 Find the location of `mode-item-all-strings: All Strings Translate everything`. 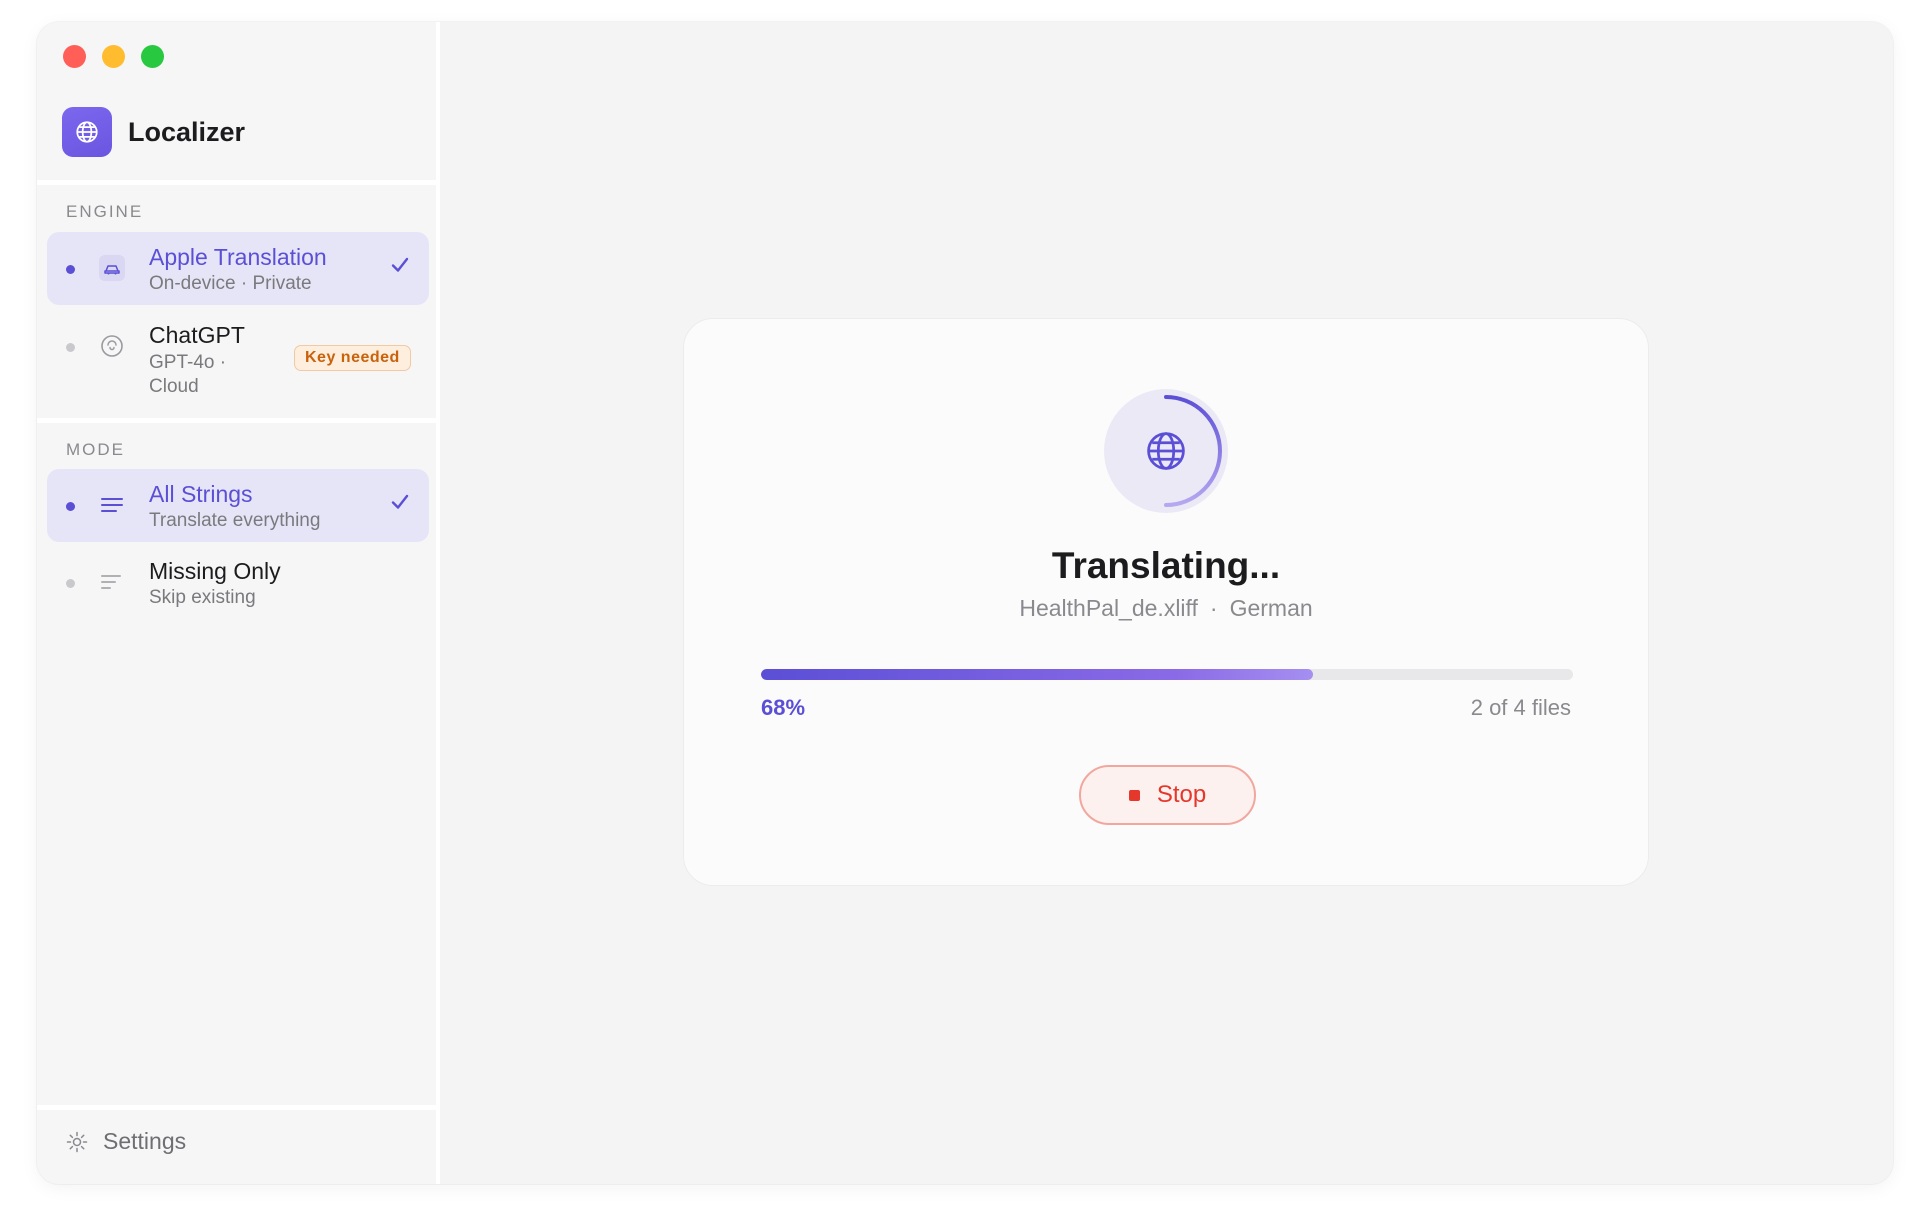

mode-item-all-strings: All Strings Translate everything is located at coordinates (238, 505).